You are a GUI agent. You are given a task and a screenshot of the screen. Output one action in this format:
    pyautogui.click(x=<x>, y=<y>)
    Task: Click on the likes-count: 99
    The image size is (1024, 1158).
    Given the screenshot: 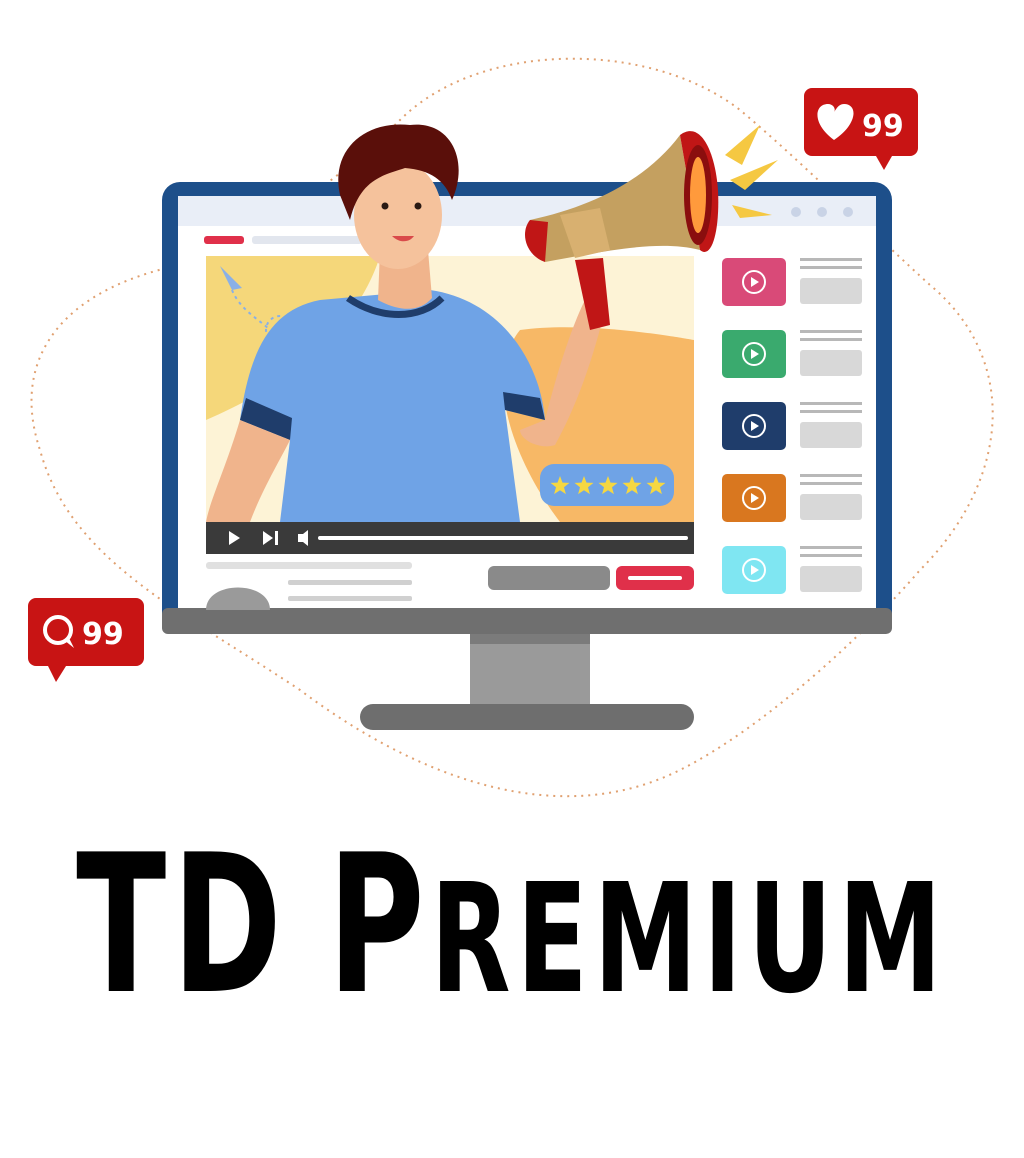 What is the action you would take?
    pyautogui.click(x=883, y=126)
    